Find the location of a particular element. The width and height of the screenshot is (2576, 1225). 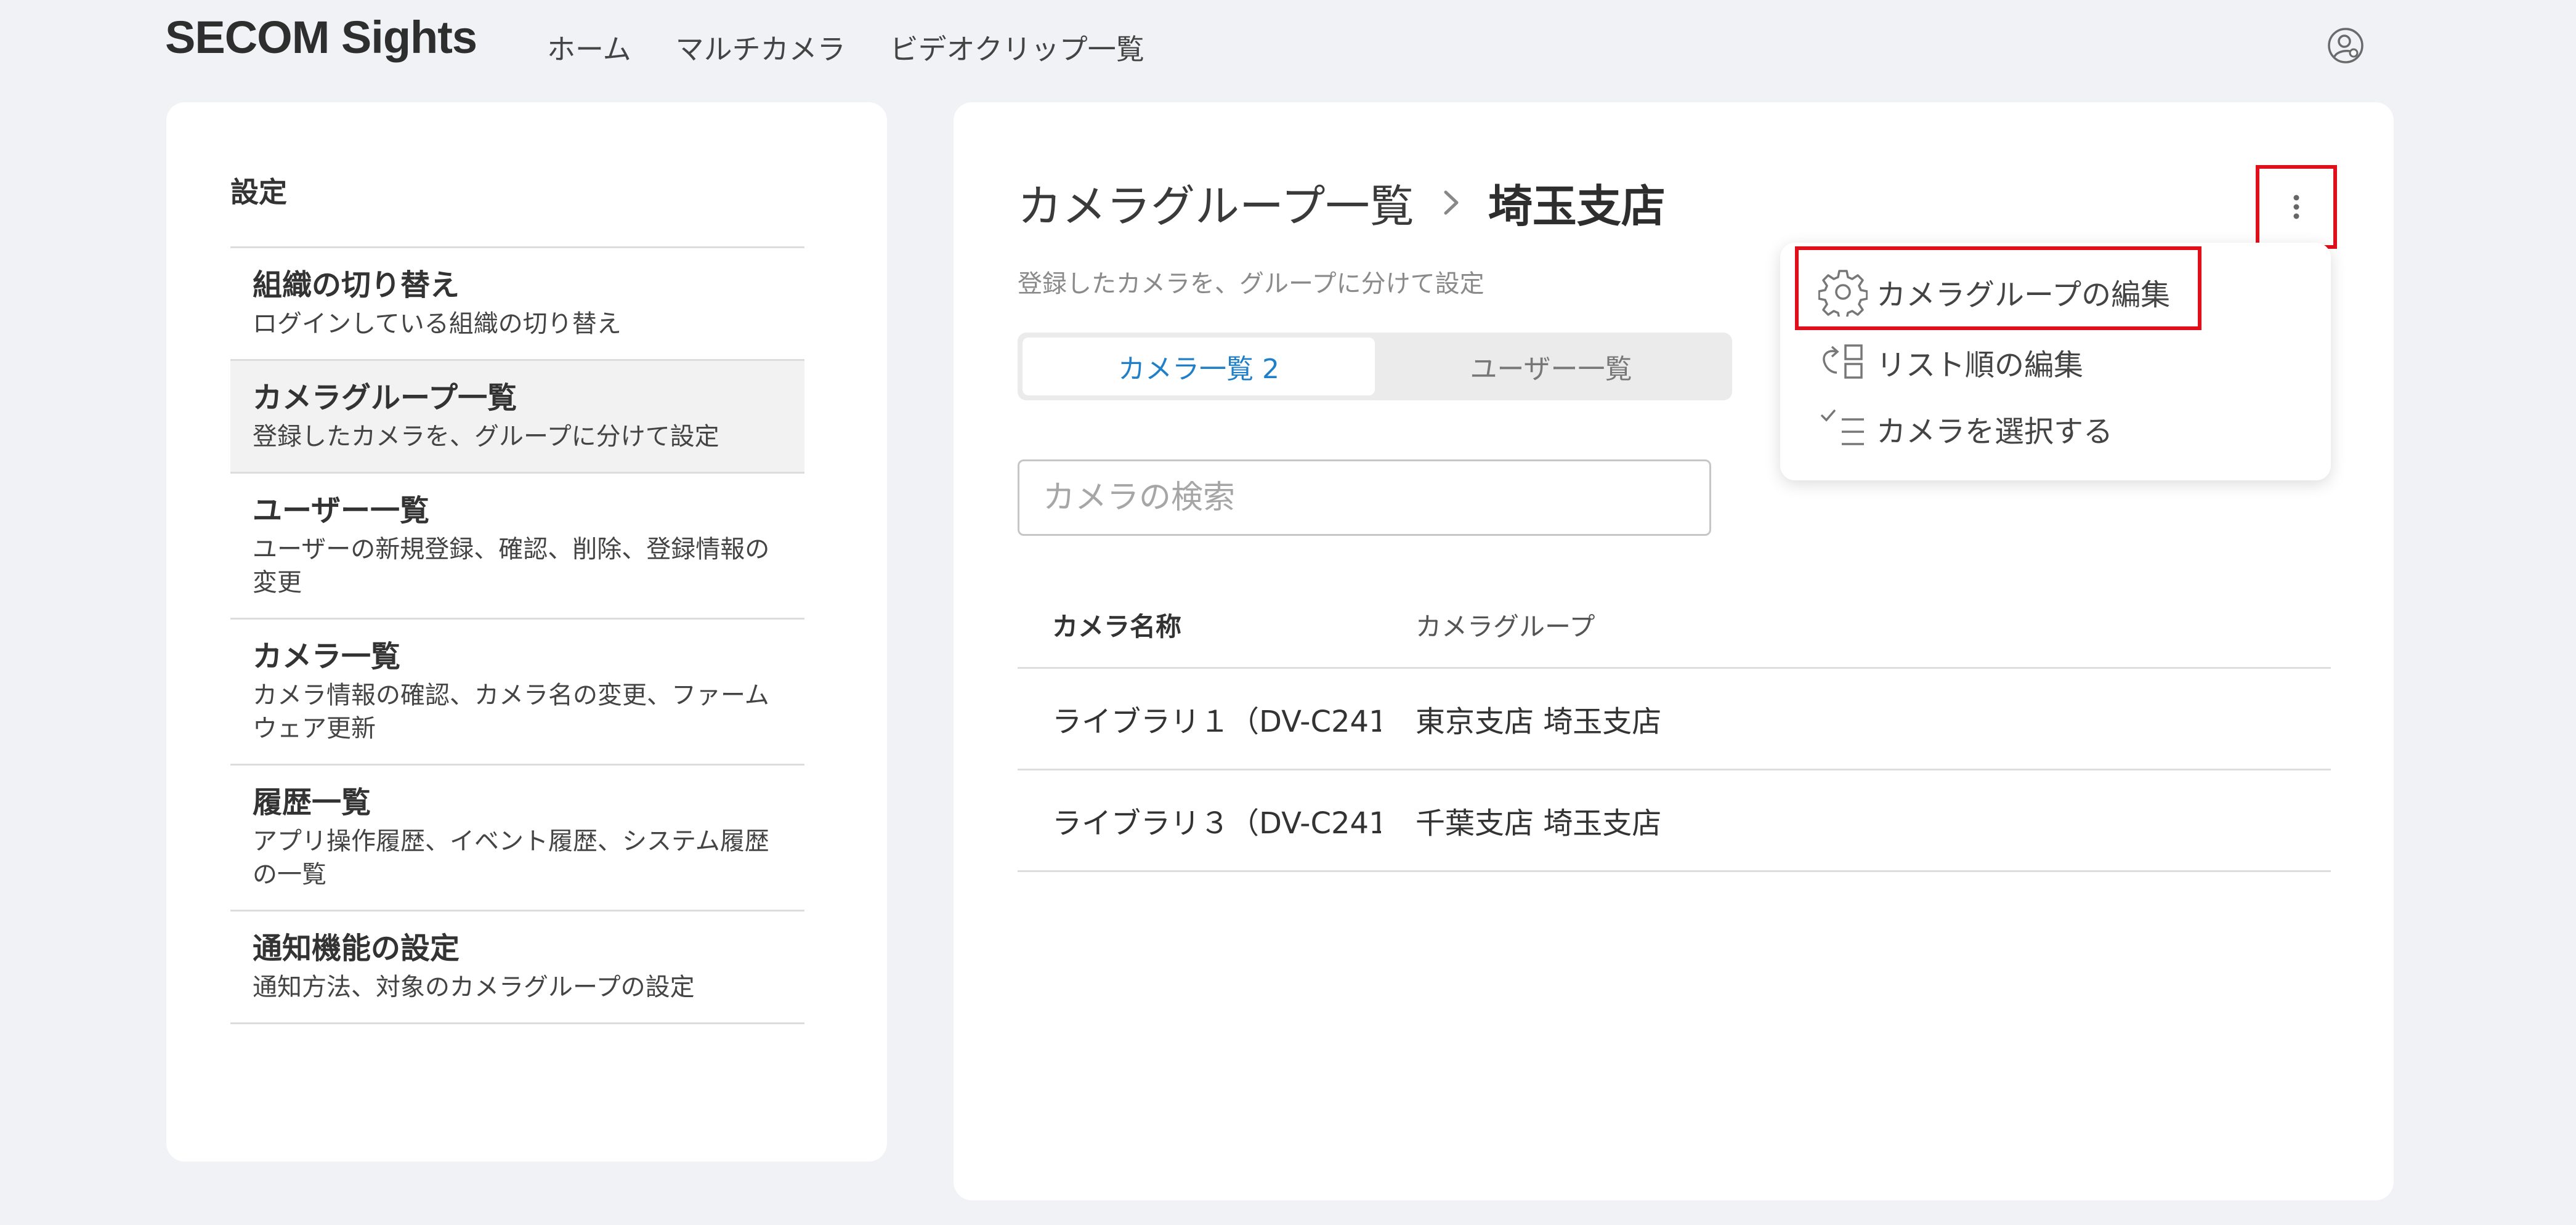

tab-user-list: ユーザー一覧 is located at coordinates (1551, 366).